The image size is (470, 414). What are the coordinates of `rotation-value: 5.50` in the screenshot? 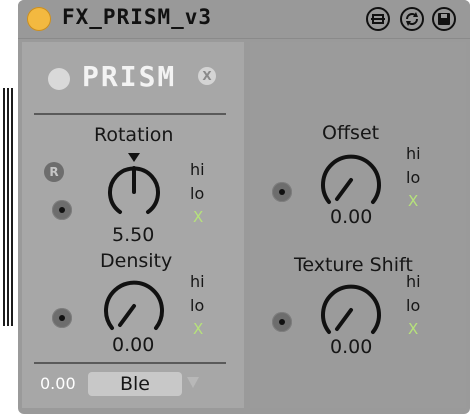 It's located at (133, 235).